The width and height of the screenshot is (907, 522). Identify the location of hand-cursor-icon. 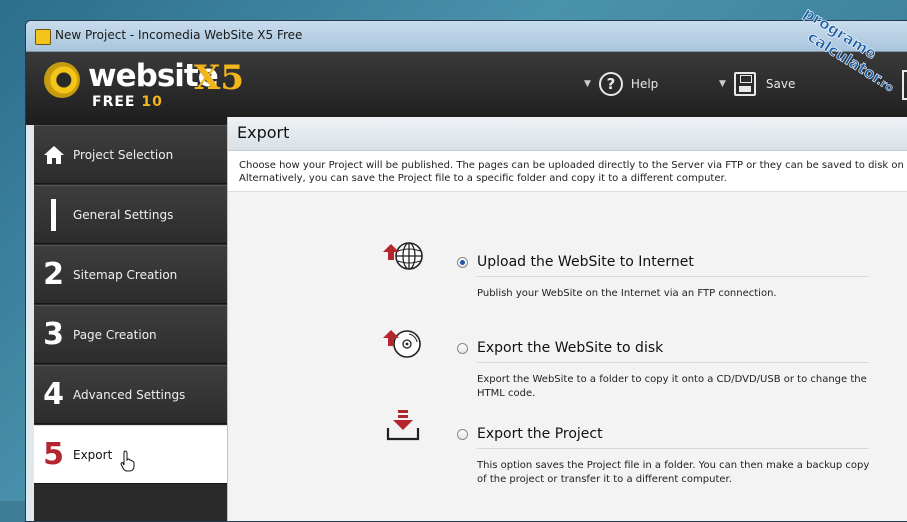
(127, 461).